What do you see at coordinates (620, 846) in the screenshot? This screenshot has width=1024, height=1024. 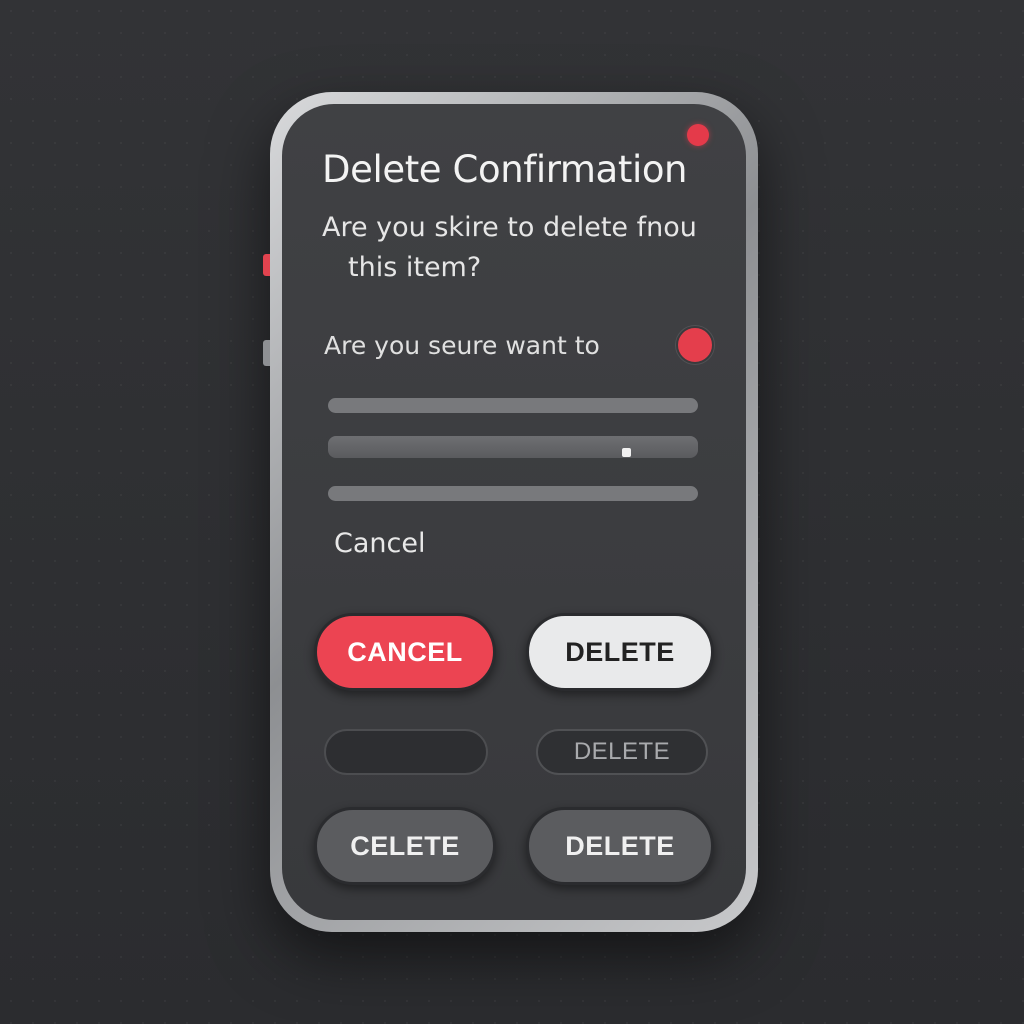 I see `delete-secondary-button: DELETE` at bounding box center [620, 846].